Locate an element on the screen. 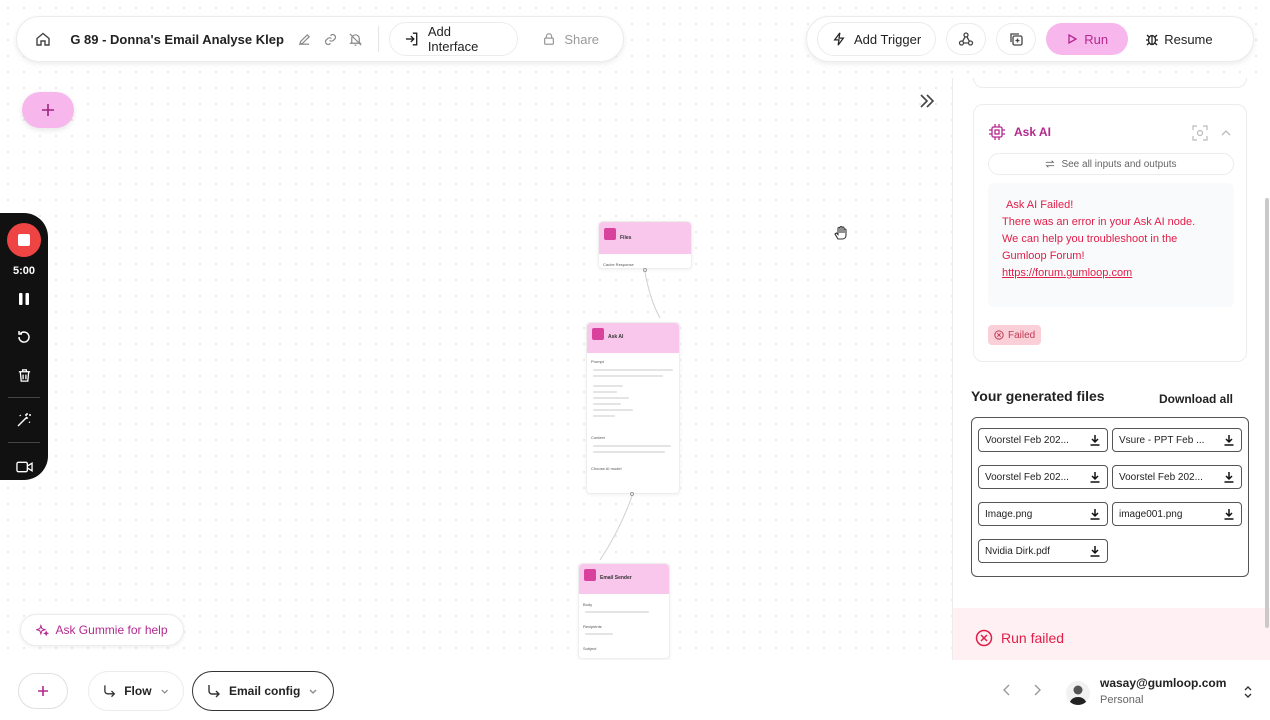  user-avatar-icon is located at coordinates (1078, 695).